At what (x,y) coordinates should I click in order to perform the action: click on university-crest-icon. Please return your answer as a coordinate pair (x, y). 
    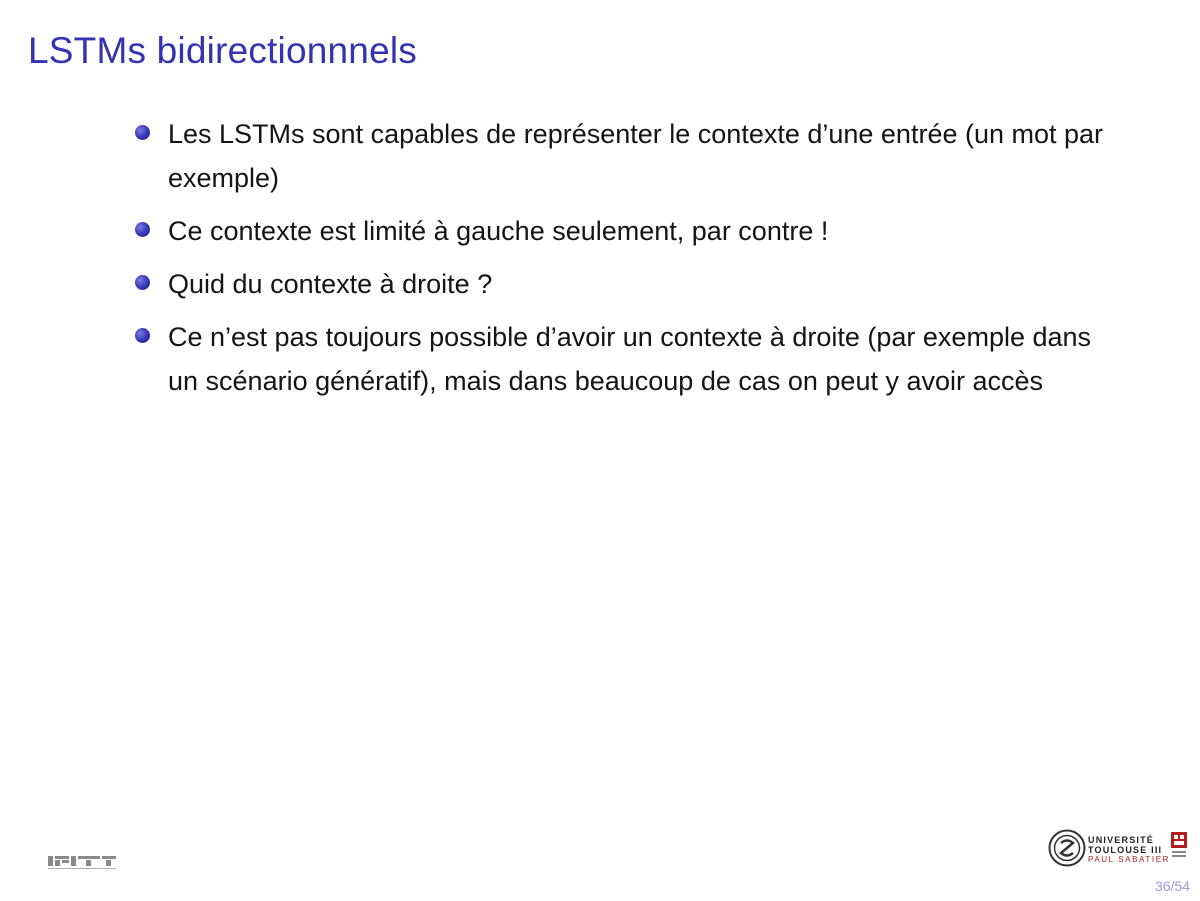
    Looking at the image, I should click on (1179, 844).